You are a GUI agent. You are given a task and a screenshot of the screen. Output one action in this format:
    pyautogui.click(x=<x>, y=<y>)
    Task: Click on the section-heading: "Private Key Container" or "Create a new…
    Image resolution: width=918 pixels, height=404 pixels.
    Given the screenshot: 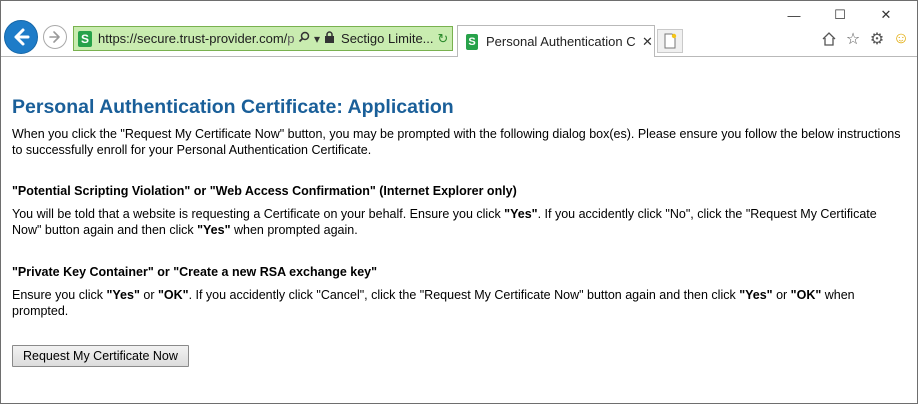 What is the action you would take?
    pyautogui.click(x=195, y=272)
    